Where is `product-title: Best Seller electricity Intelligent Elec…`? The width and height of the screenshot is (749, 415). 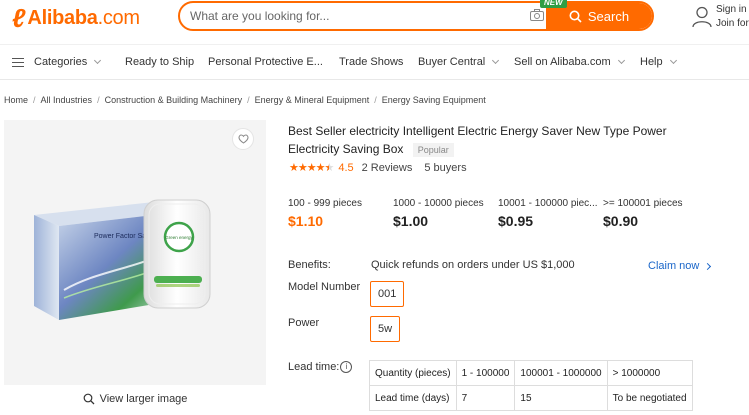 product-title: Best Seller electricity Intelligent Elec… is located at coordinates (488, 140).